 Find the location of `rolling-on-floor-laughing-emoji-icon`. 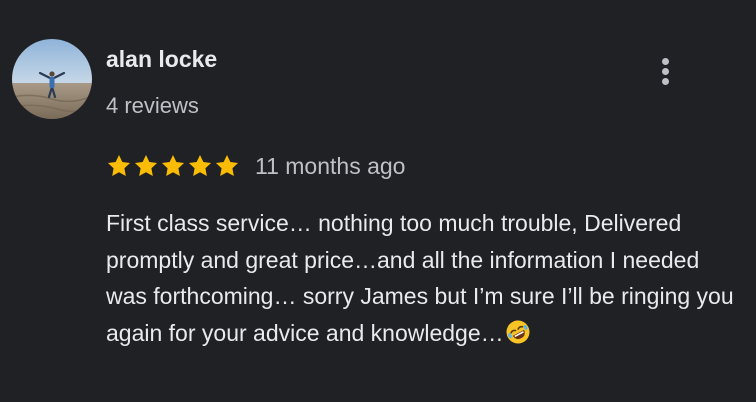

rolling-on-floor-laughing-emoji-icon is located at coordinates (518, 331).